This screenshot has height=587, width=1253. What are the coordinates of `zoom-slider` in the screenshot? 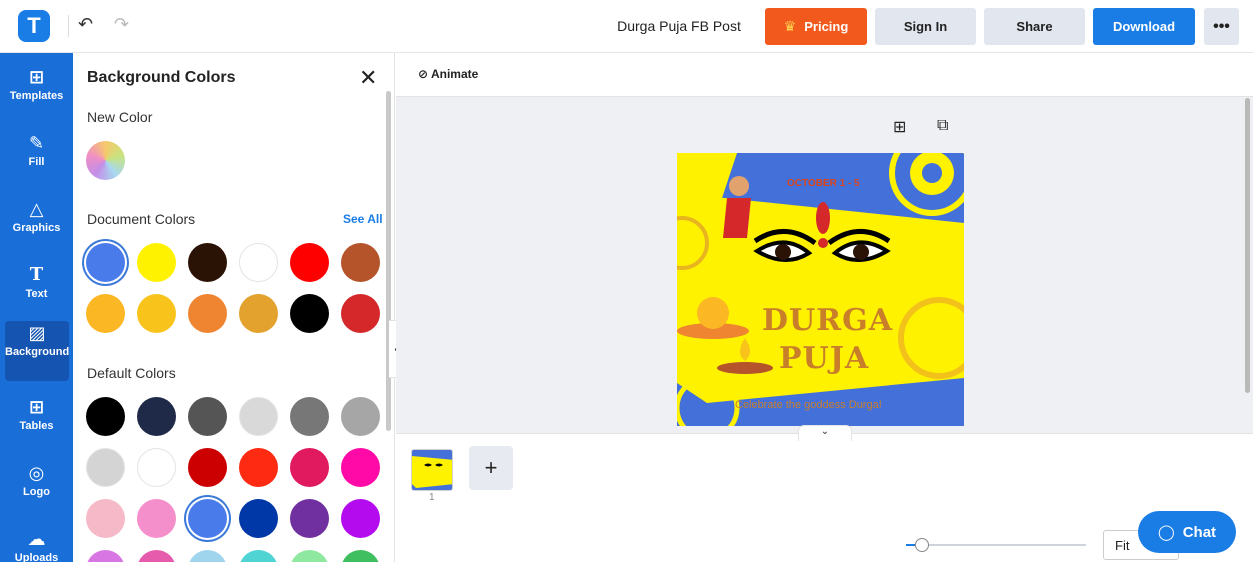 It's located at (996, 545).